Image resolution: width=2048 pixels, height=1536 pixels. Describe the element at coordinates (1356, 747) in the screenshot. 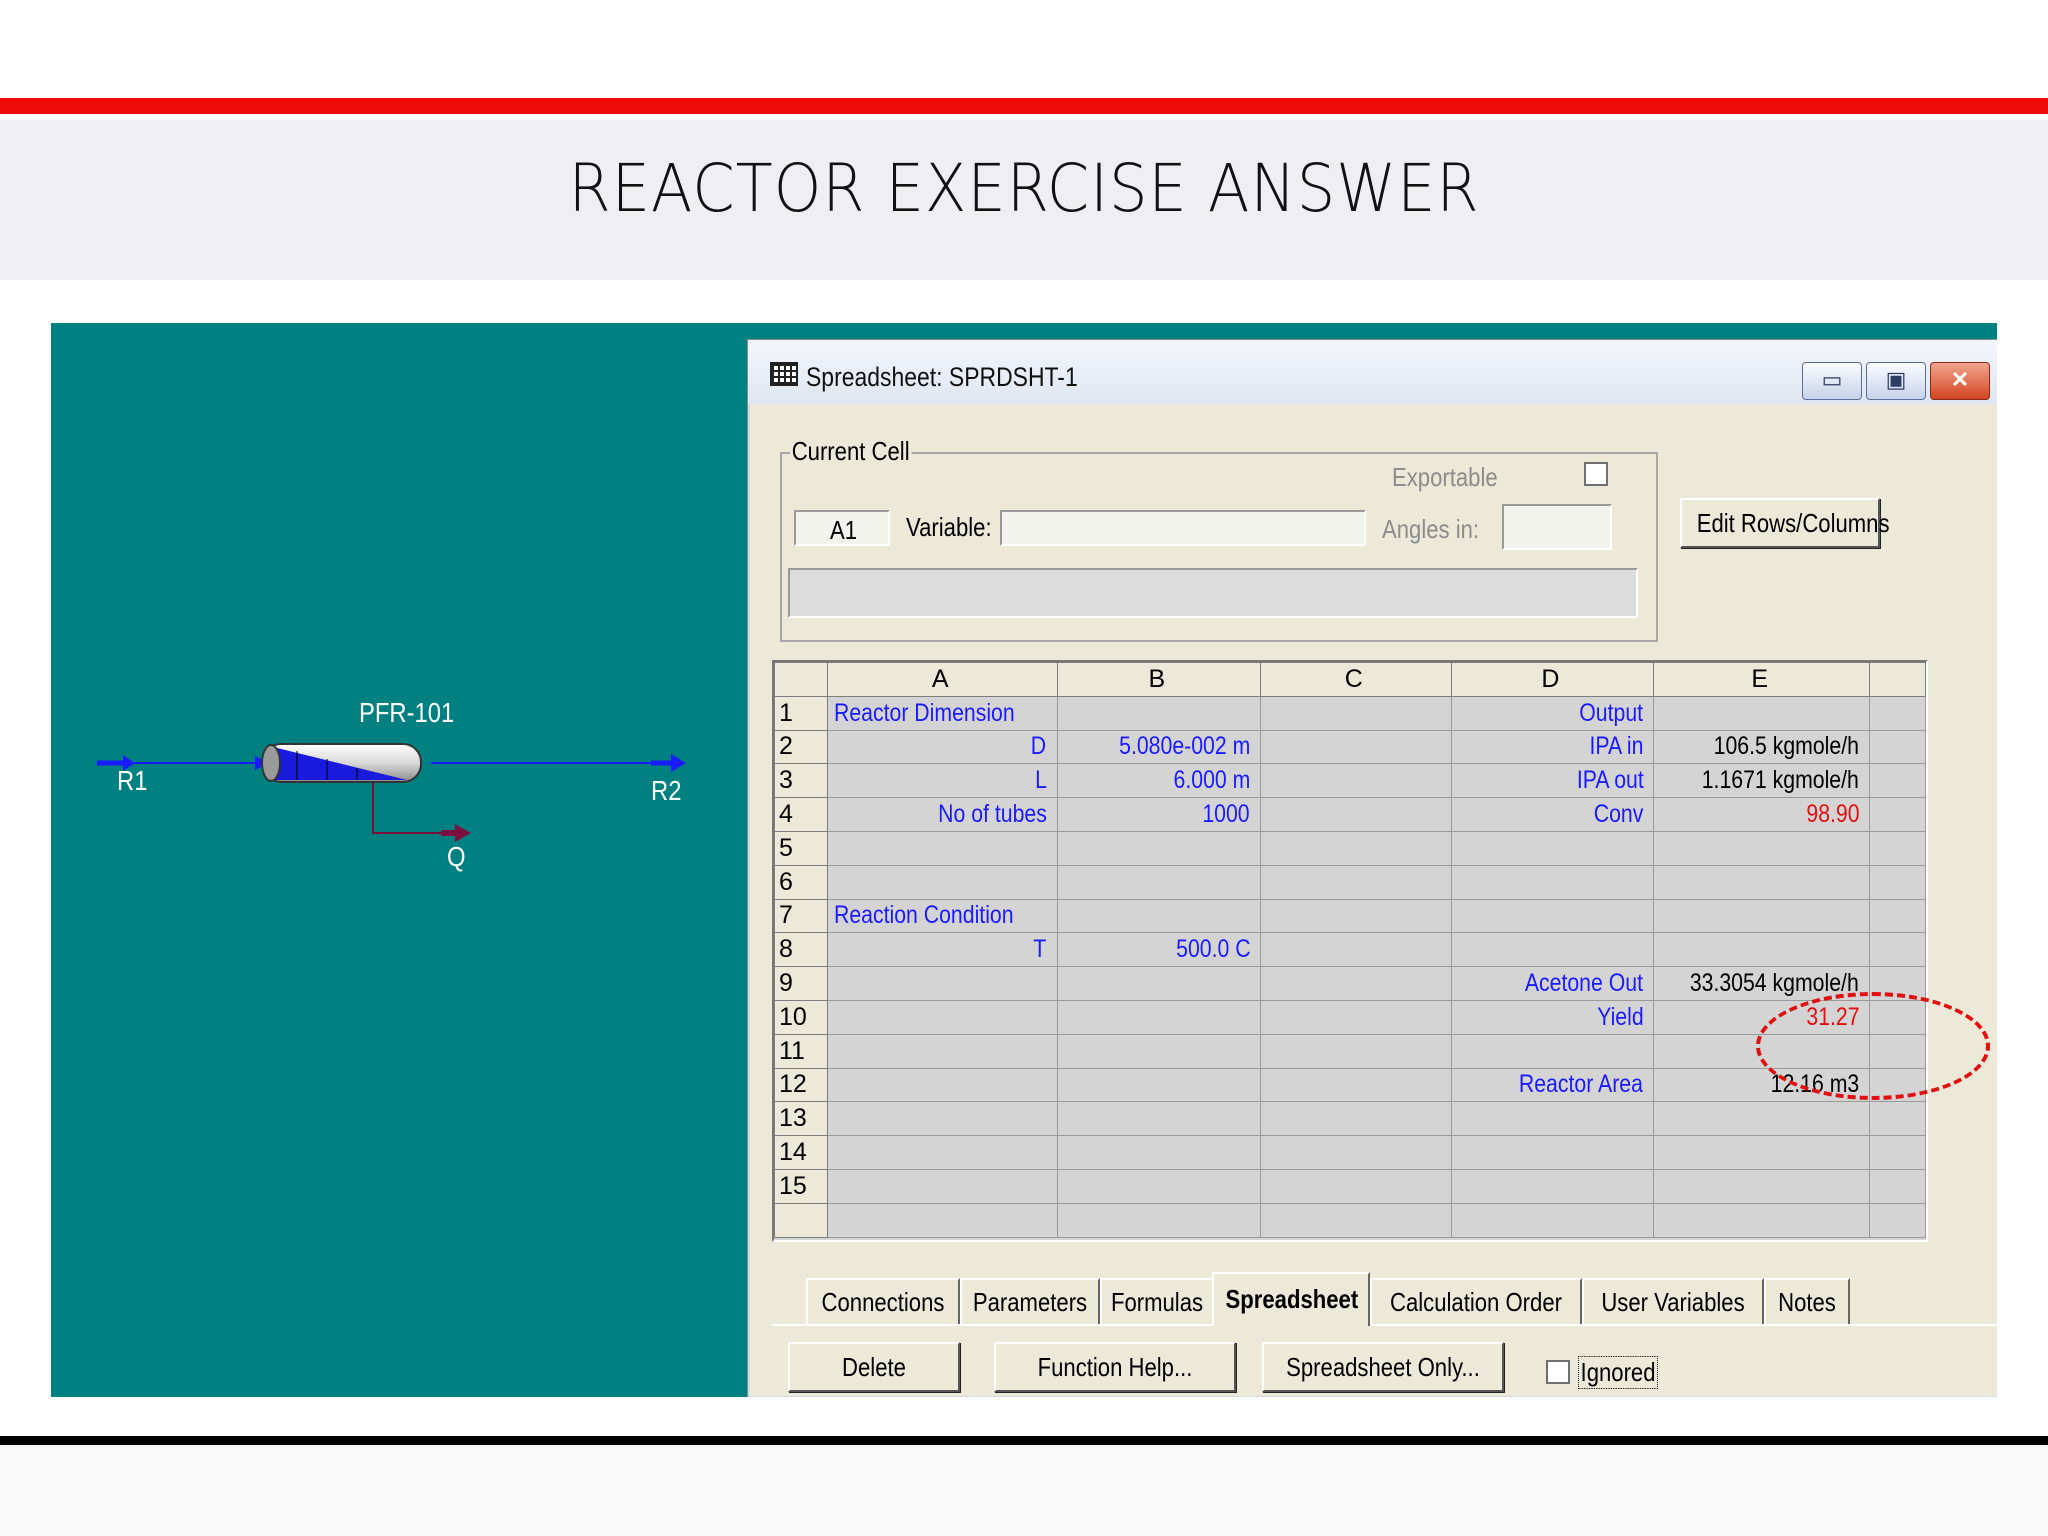

I see `cell-c2` at that location.